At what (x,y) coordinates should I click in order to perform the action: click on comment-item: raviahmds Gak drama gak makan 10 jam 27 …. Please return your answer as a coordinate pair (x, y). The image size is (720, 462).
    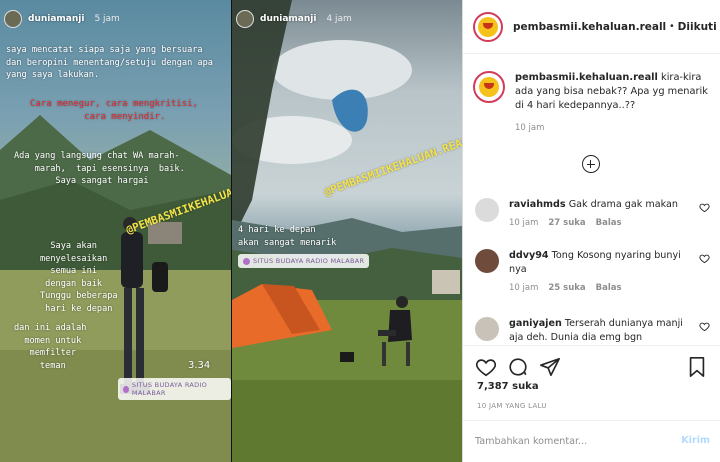
    Looking at the image, I should click on (592, 213).